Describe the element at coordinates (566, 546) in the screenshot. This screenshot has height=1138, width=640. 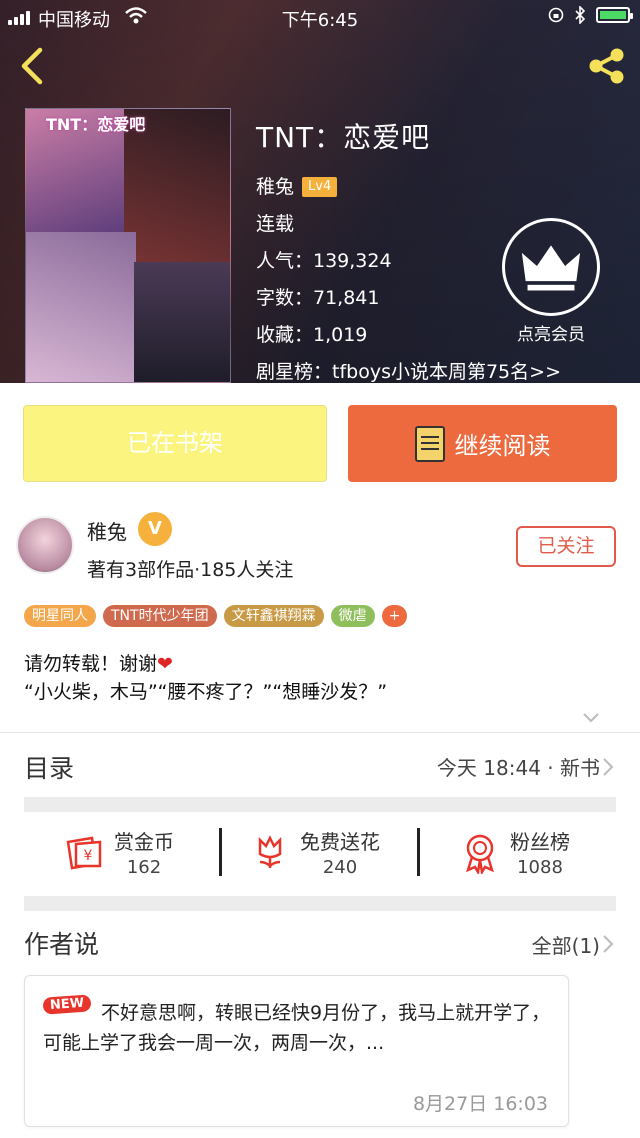
I see `follow-button: 已关注` at that location.